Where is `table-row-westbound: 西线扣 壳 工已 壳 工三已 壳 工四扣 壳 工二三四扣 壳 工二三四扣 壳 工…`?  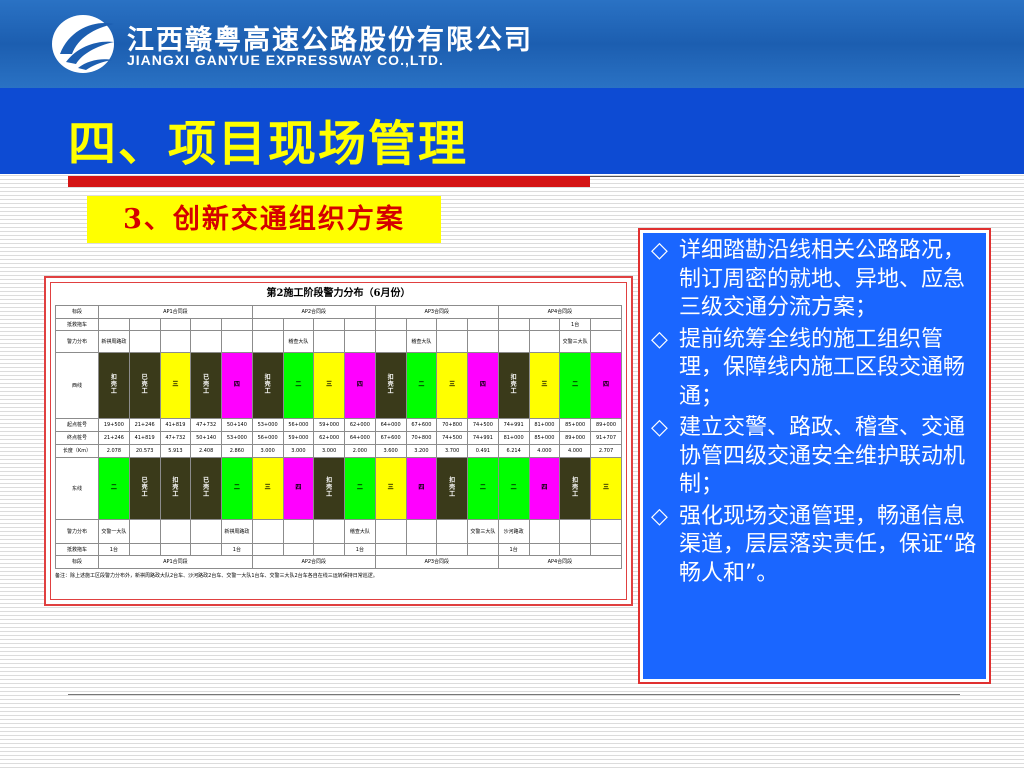 table-row-westbound: 西线扣 壳 工已 壳 工三已 壳 工四扣 壳 工二三四扣 壳 工二三四扣 壳 工… is located at coordinates (338, 385).